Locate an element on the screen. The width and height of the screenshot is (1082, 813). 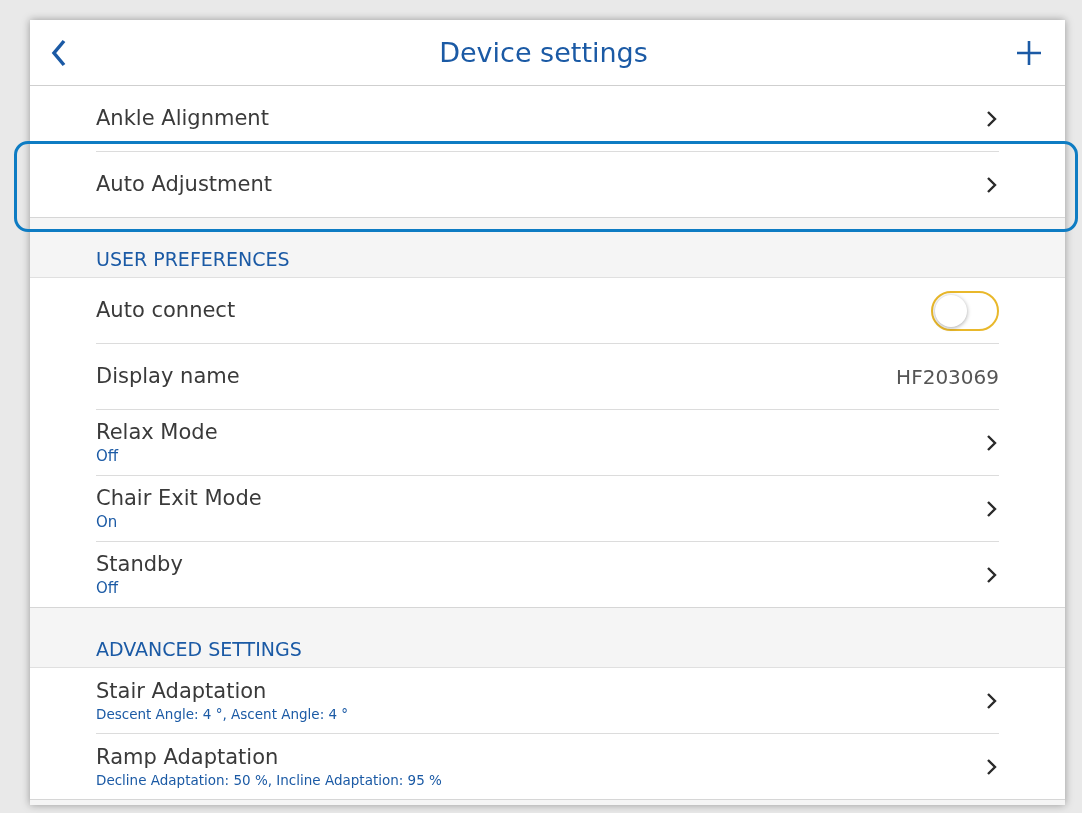
row-value: HF203069 is located at coordinates (947, 376).